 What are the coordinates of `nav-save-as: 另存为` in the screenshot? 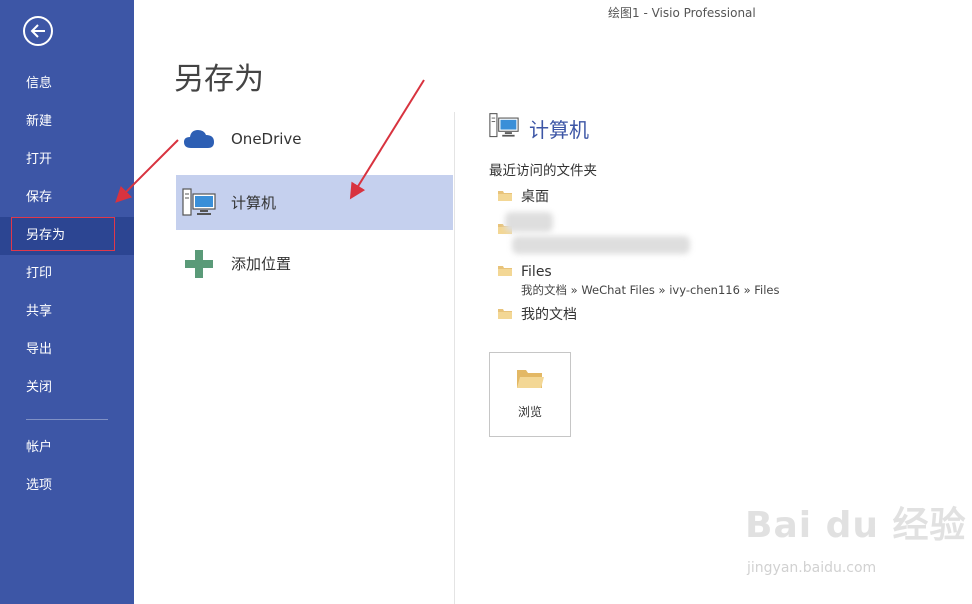 It's located at (67, 236).